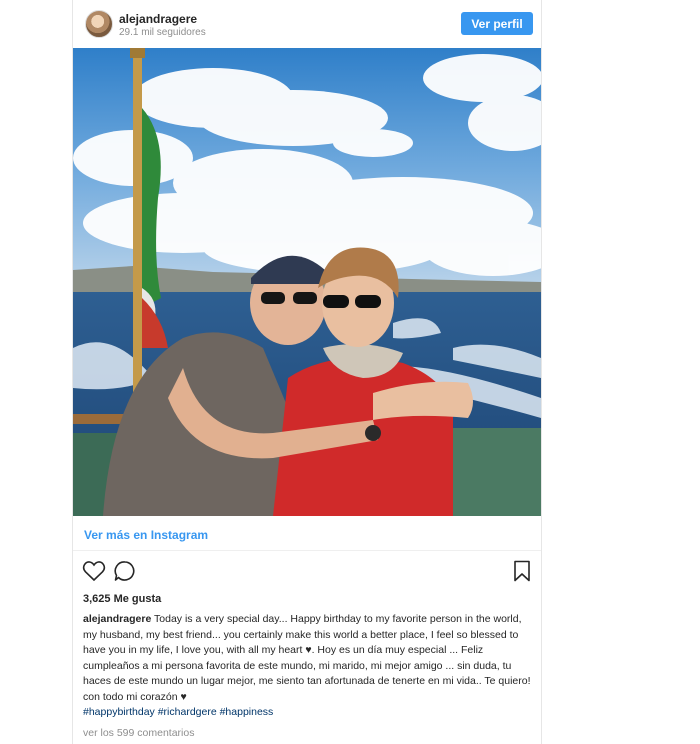  What do you see at coordinates (94, 571) in the screenshot?
I see `heart-icon` at bounding box center [94, 571].